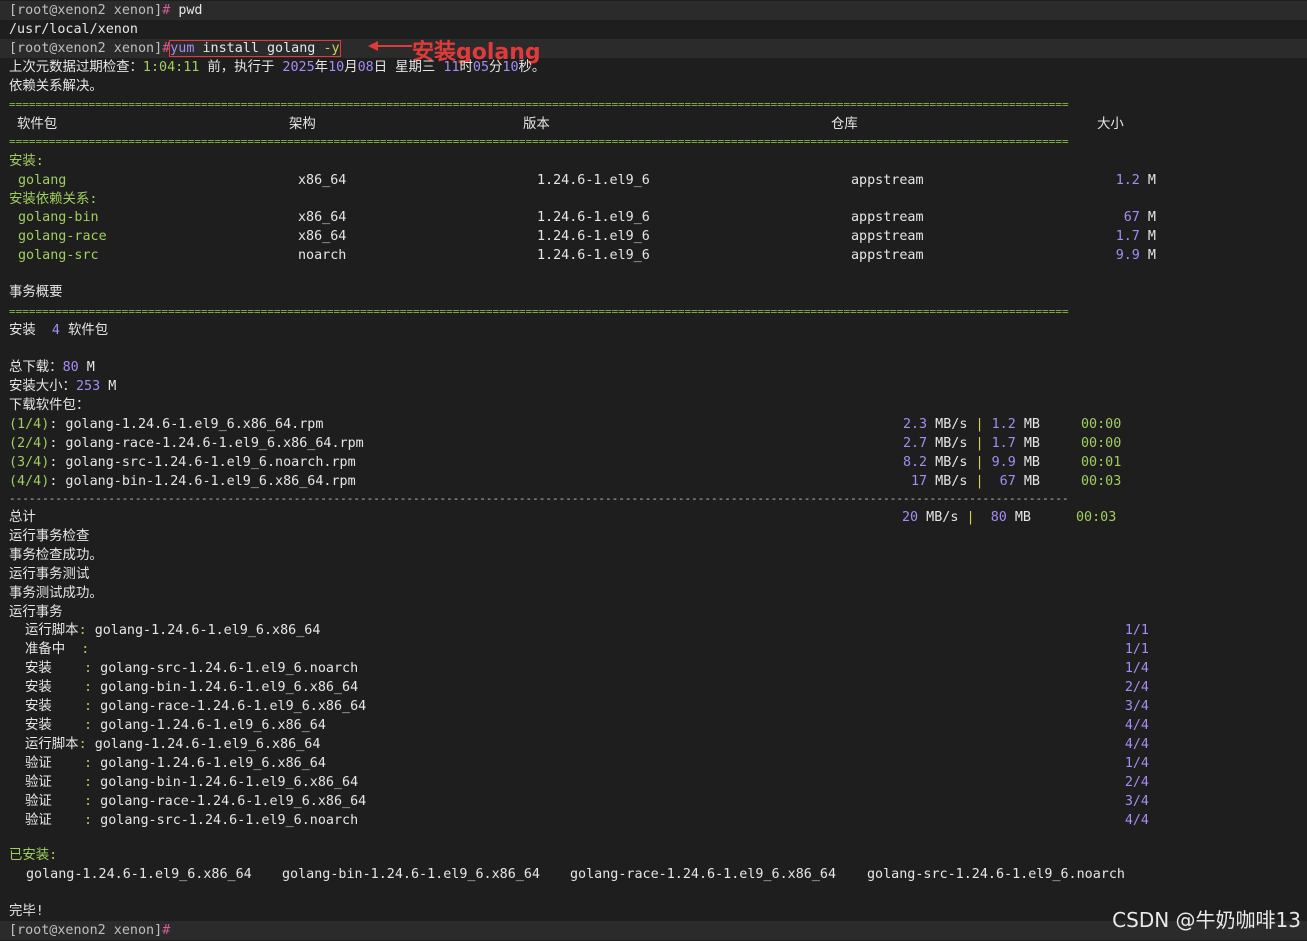  What do you see at coordinates (108, 386) in the screenshot?
I see `installed-size-unit: M` at bounding box center [108, 386].